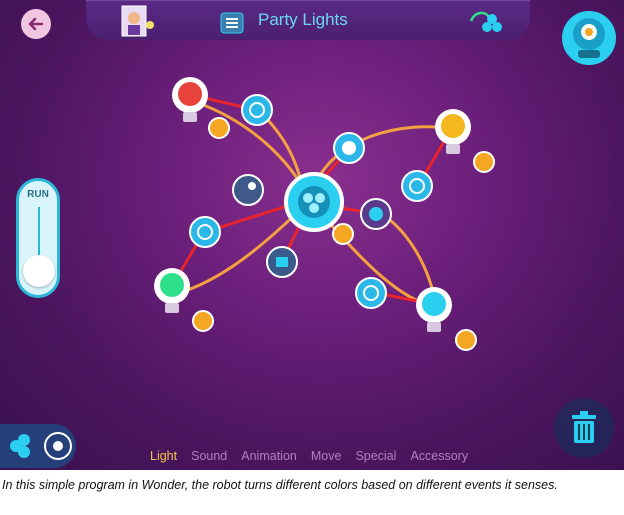 Image resolution: width=624 pixels, height=515 pixels. I want to click on tab-accessory: Accessory, so click(439, 456).